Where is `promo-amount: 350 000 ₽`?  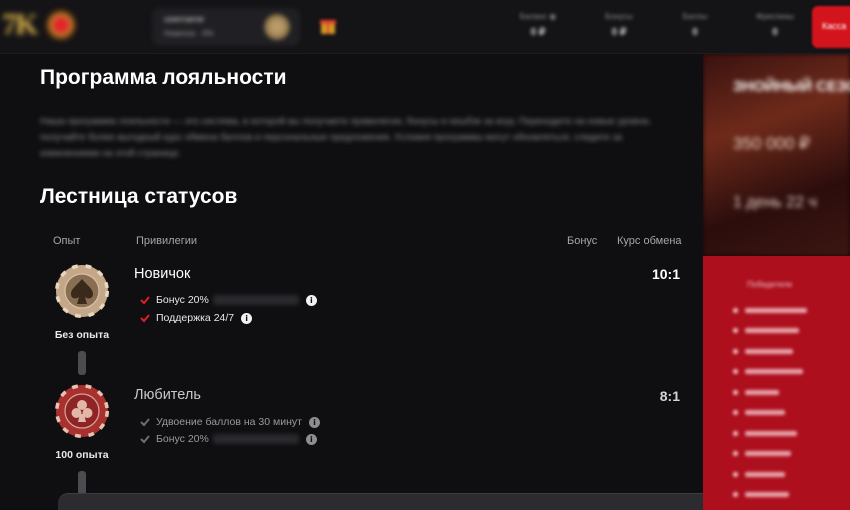 promo-amount: 350 000 ₽ is located at coordinates (771, 143).